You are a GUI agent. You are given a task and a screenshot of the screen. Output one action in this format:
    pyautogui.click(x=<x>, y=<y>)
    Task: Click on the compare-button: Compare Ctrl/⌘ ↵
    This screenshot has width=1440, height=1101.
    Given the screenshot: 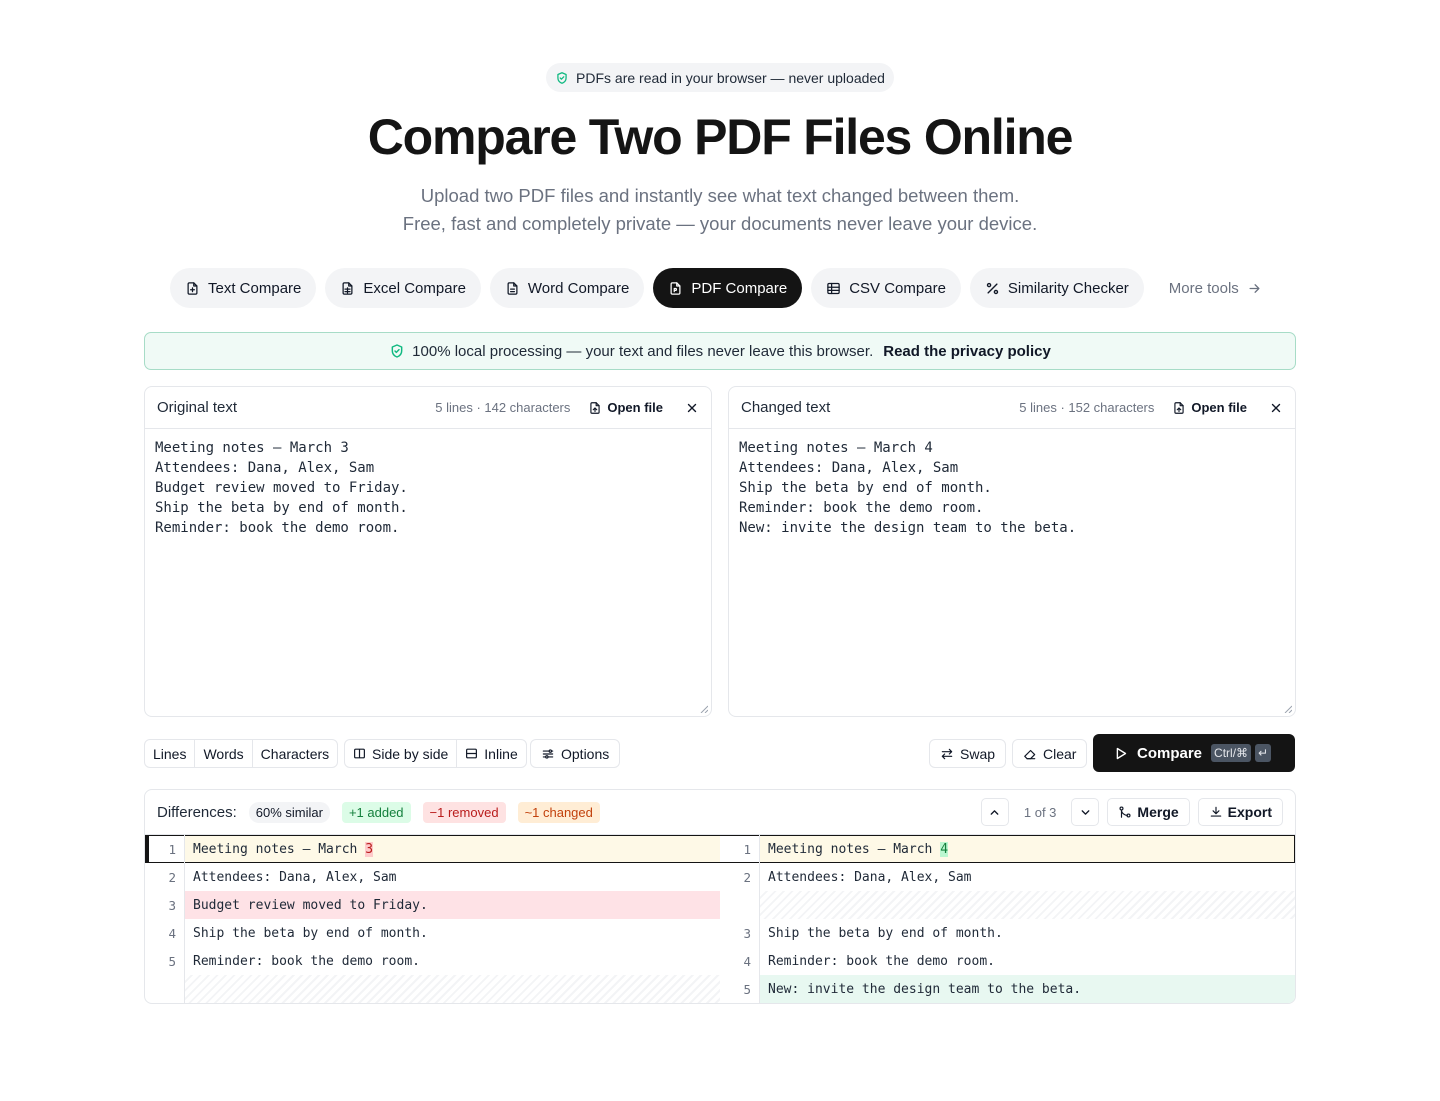 What is the action you would take?
    pyautogui.click(x=1194, y=753)
    